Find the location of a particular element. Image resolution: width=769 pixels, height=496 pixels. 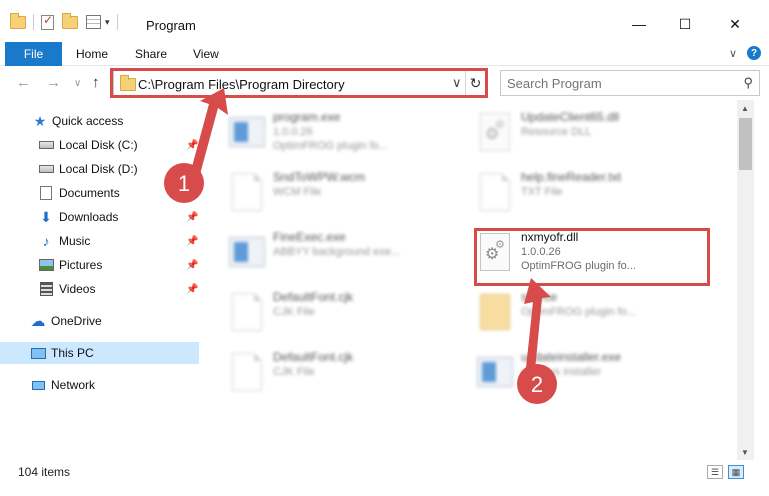

scroll-up-arrow-icon: ▲ is located at coordinates (745, 108).